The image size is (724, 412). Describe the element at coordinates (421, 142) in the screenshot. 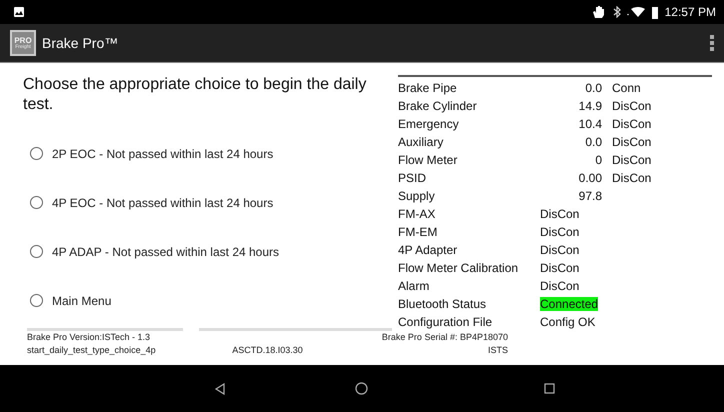

I see `reading-label: Auxiliary` at that location.